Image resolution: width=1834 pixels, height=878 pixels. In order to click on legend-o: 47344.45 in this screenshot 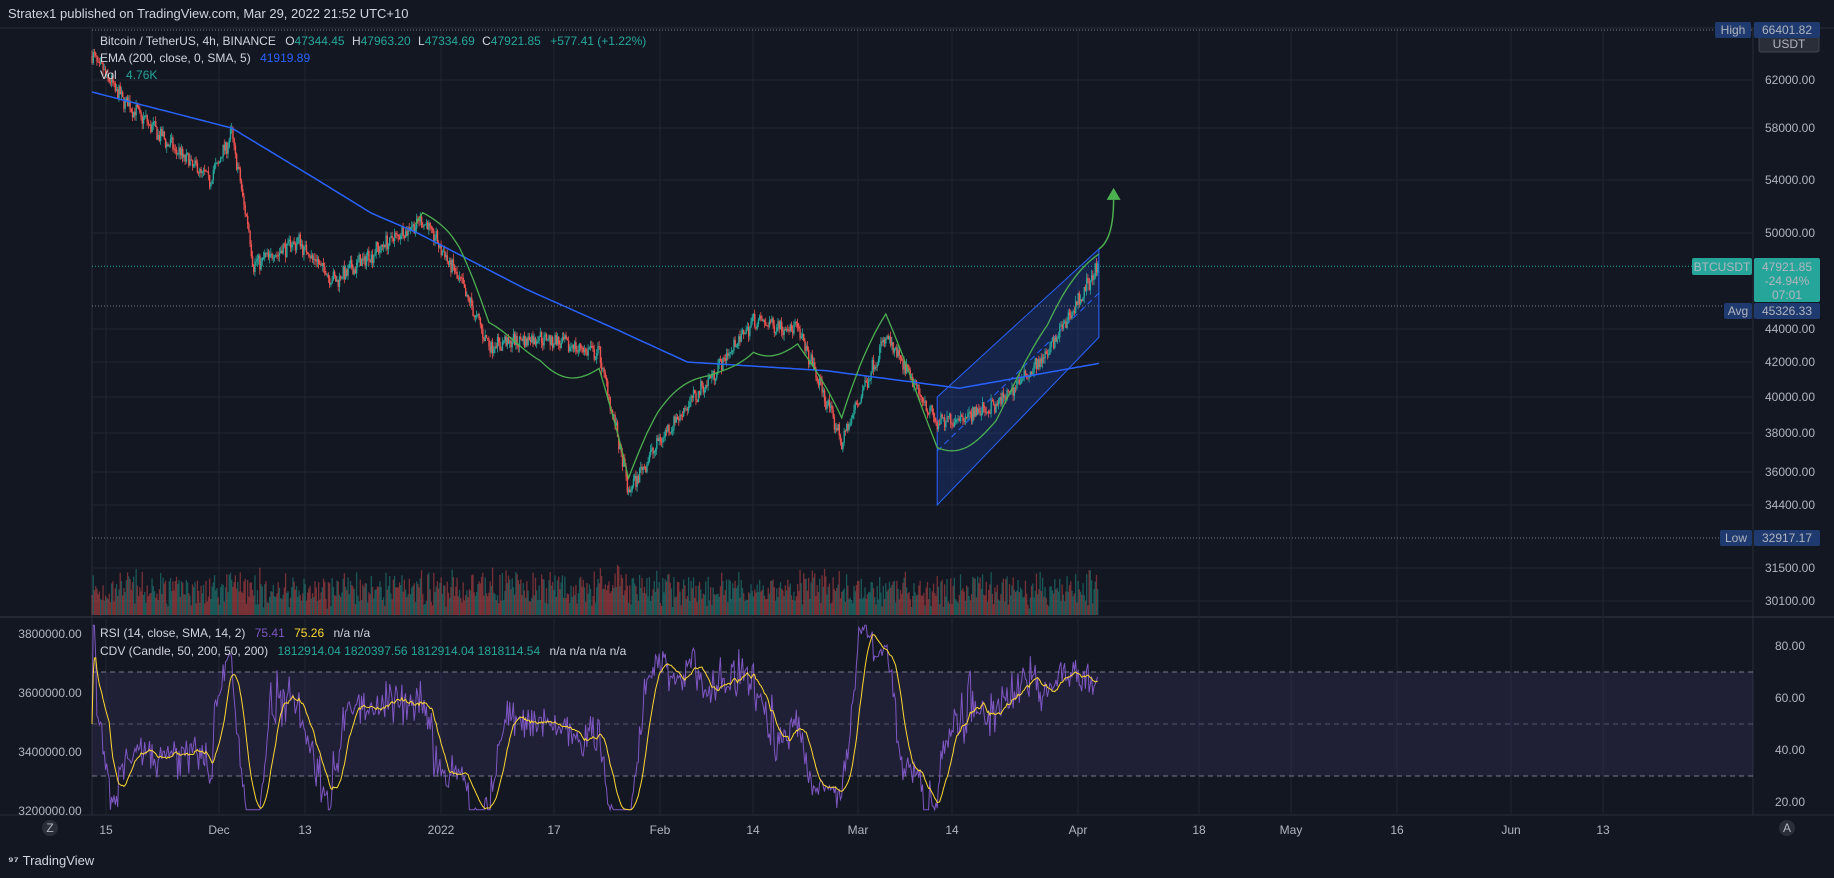, I will do `click(320, 41)`.